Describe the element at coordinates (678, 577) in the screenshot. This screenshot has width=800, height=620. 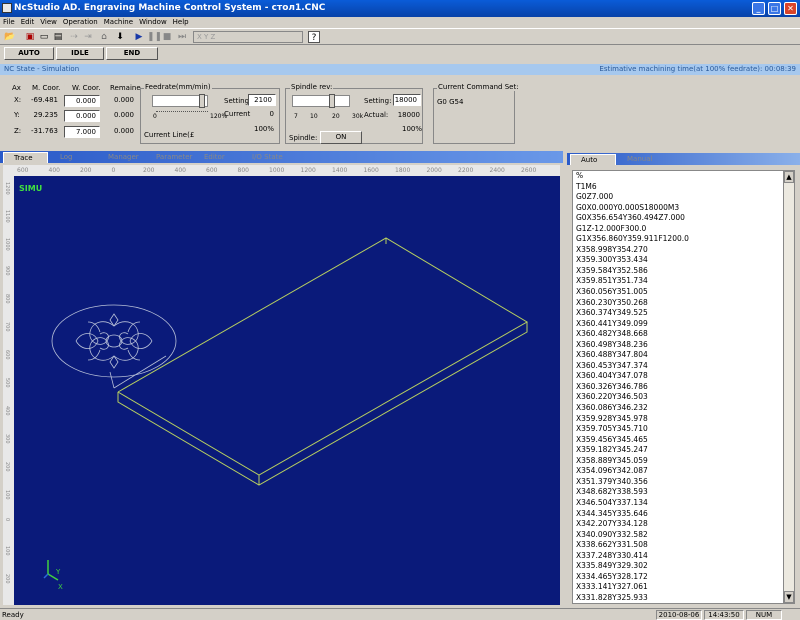
I see `gcode-line: X334.465Y328.172` at that location.